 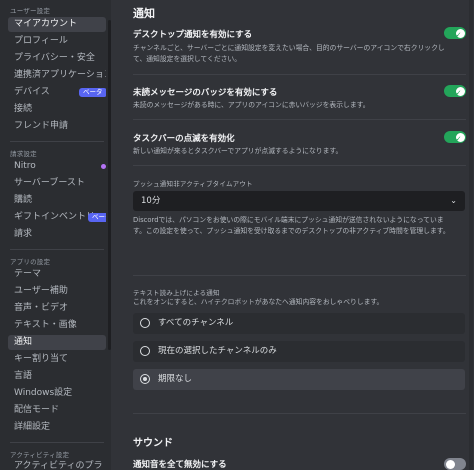 What do you see at coordinates (57, 75) in the screenshot?
I see `sidebar-item-authorized-apps: 連携済アプリケーション` at bounding box center [57, 75].